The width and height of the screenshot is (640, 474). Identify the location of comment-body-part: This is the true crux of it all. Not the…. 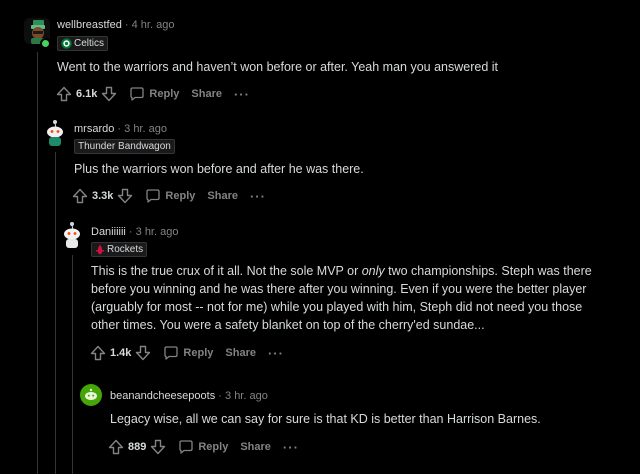
(226, 271).